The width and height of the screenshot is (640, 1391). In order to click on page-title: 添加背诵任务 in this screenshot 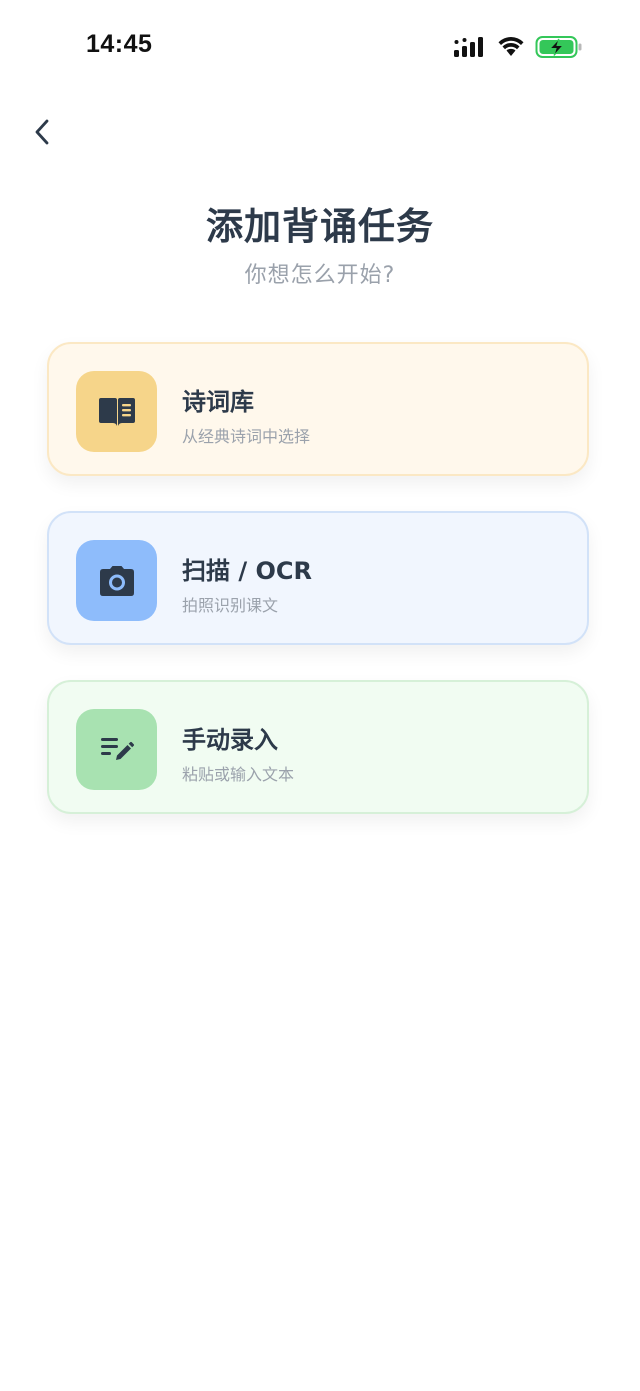, I will do `click(320, 226)`.